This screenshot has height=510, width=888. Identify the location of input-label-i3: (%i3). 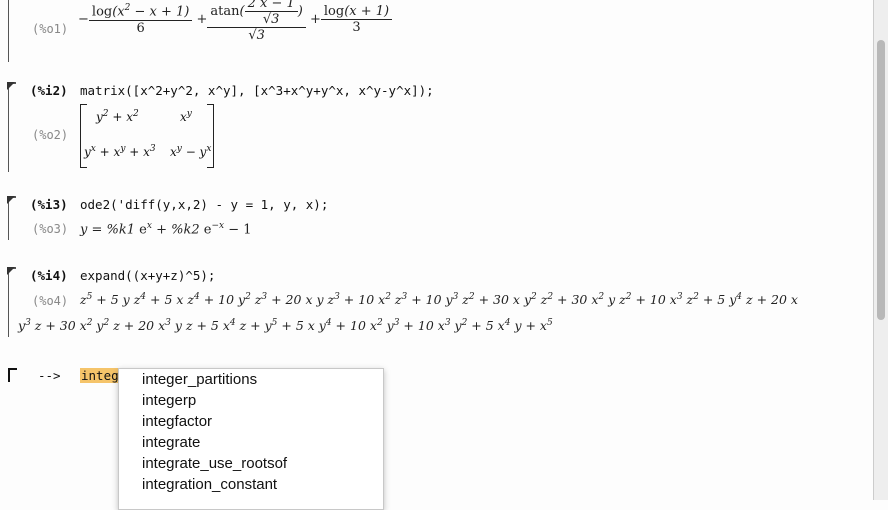
(49, 204).